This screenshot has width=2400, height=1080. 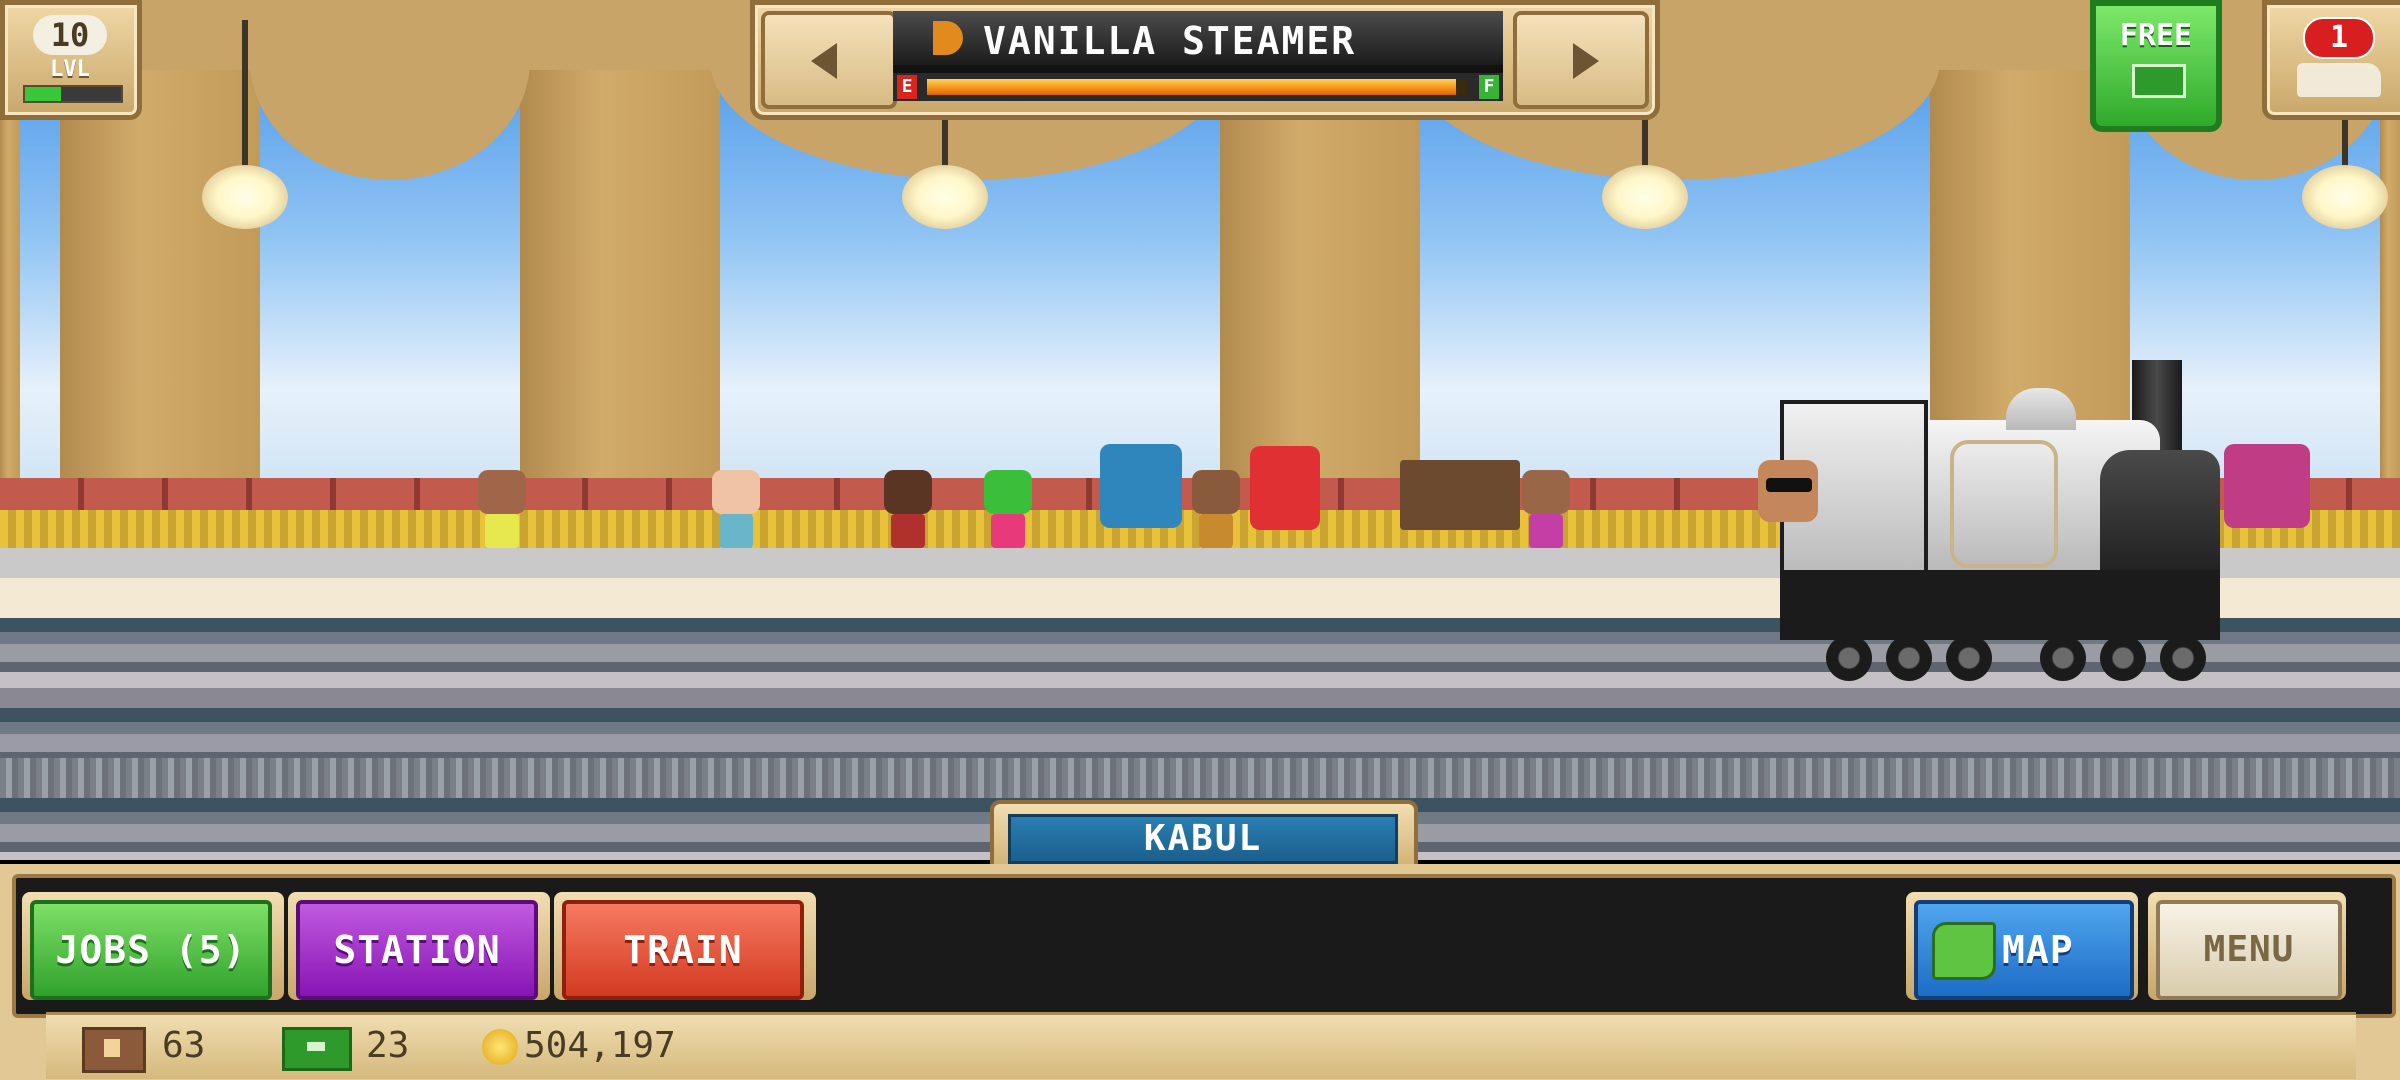 I want to click on free-cash-button: FREE, so click(x=2156, y=66).